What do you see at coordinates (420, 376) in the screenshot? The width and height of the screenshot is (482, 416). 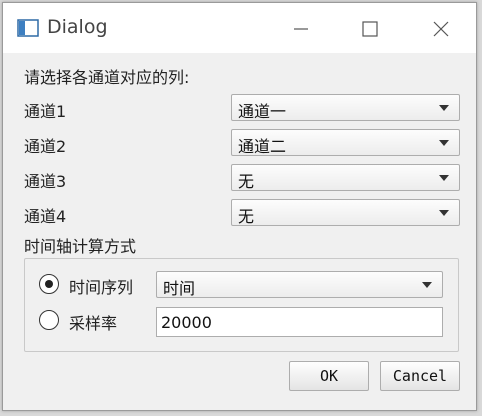 I see `cancel-button: Cancel` at bounding box center [420, 376].